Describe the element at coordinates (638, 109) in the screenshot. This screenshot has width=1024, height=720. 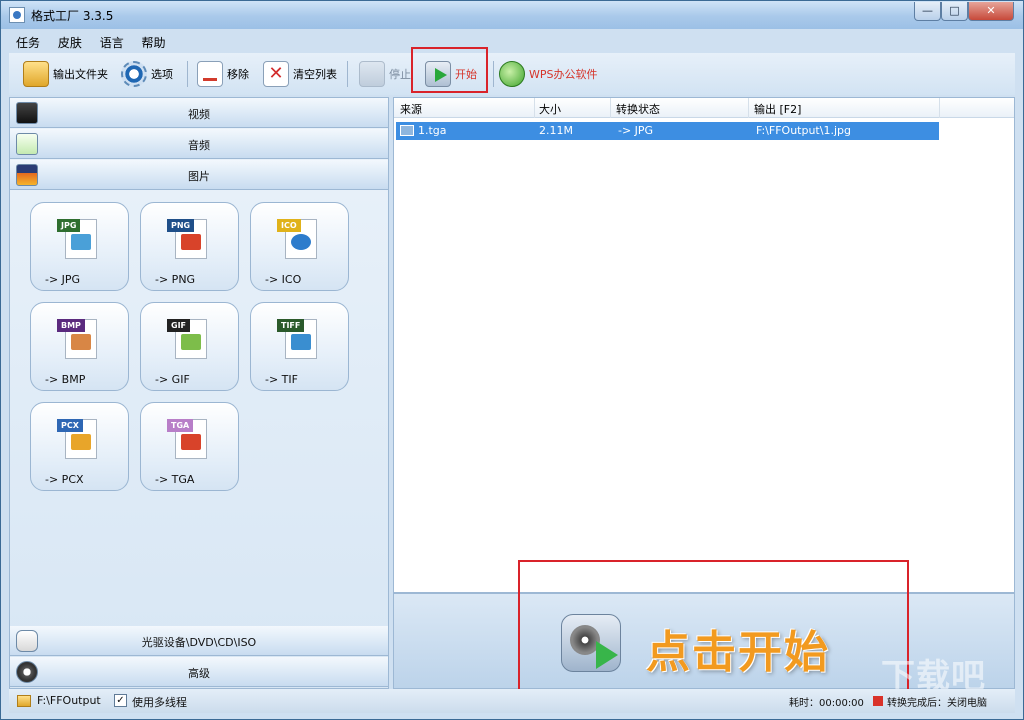
I see `column-status: 转换状态` at that location.